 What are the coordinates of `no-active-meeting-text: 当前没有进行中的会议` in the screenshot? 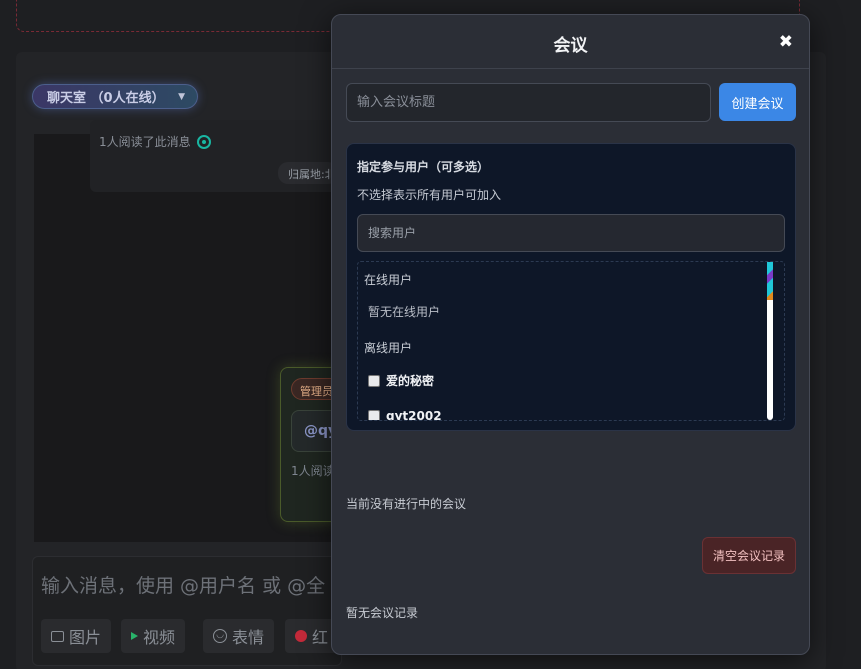 It's located at (406, 504).